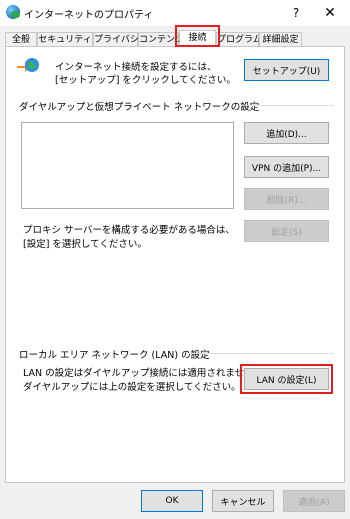 This screenshot has width=350, height=519. Describe the element at coordinates (286, 231) in the screenshot. I see `settings-button: 設定(S)` at that location.